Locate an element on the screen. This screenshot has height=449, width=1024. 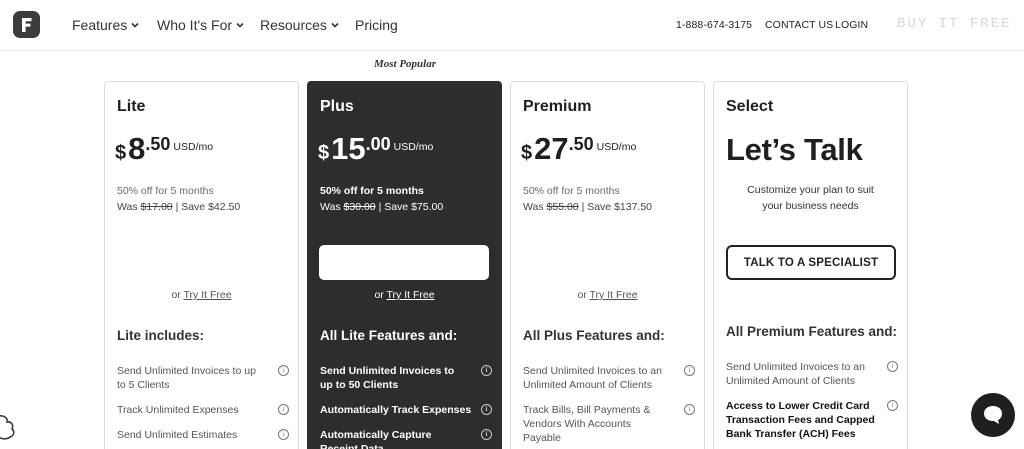
nav-resources: Resources is located at coordinates (300, 25).